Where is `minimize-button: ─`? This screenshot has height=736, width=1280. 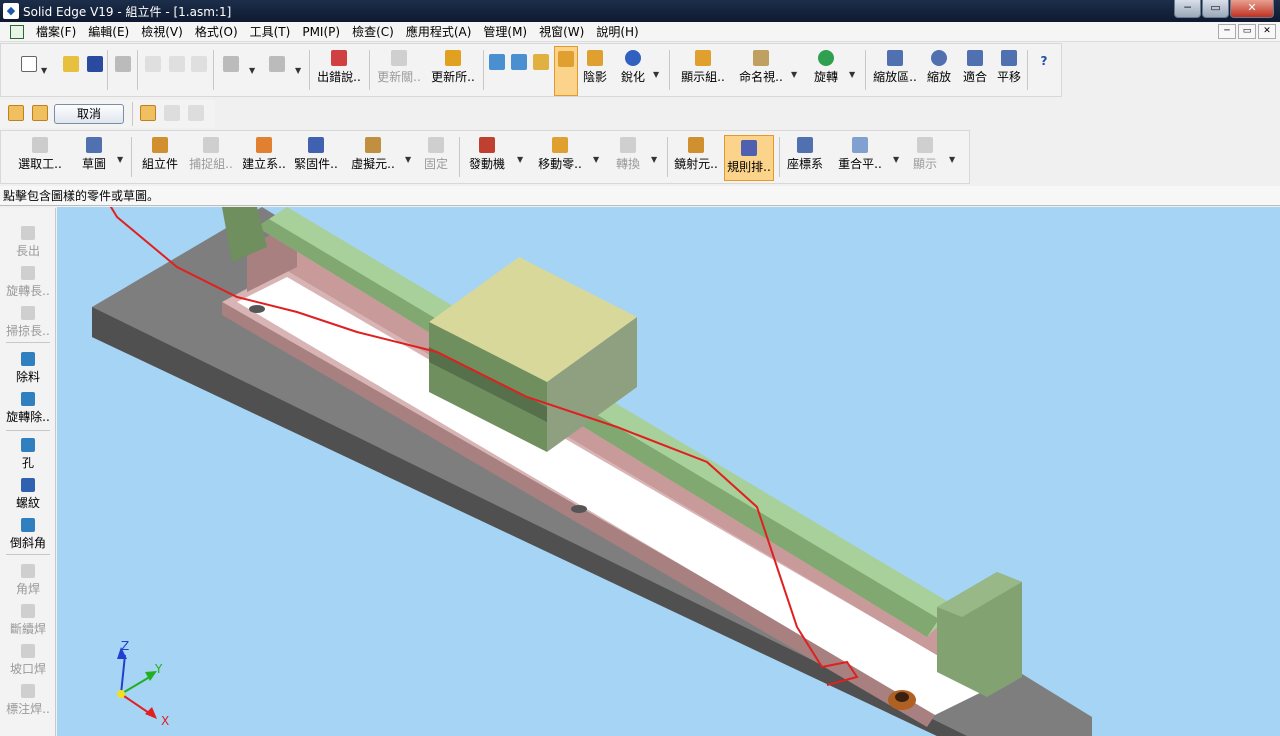
minimize-button: ─ is located at coordinates (1187, 9).